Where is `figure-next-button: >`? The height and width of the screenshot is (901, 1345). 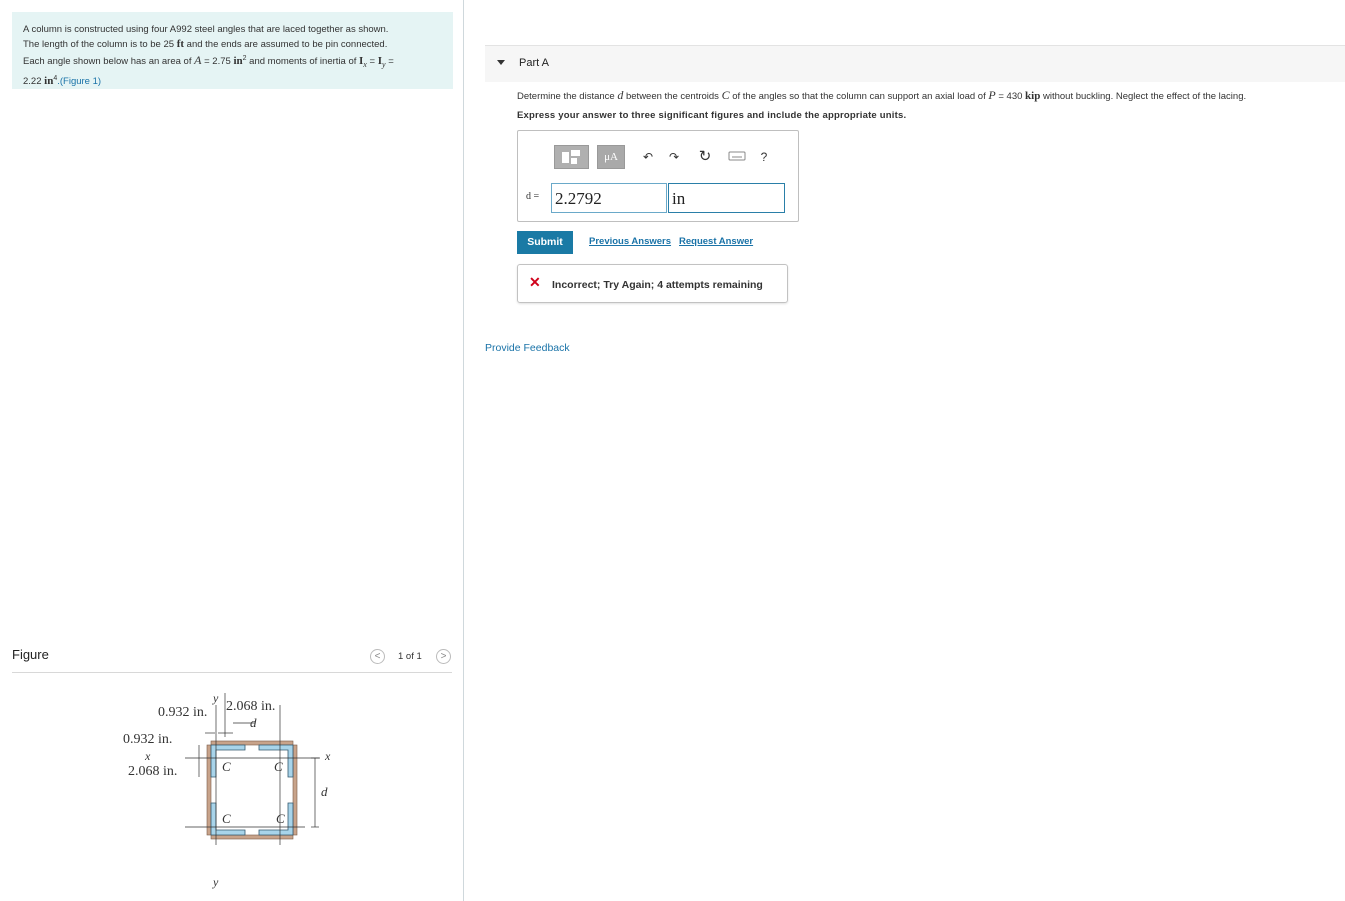 figure-next-button: > is located at coordinates (443, 656).